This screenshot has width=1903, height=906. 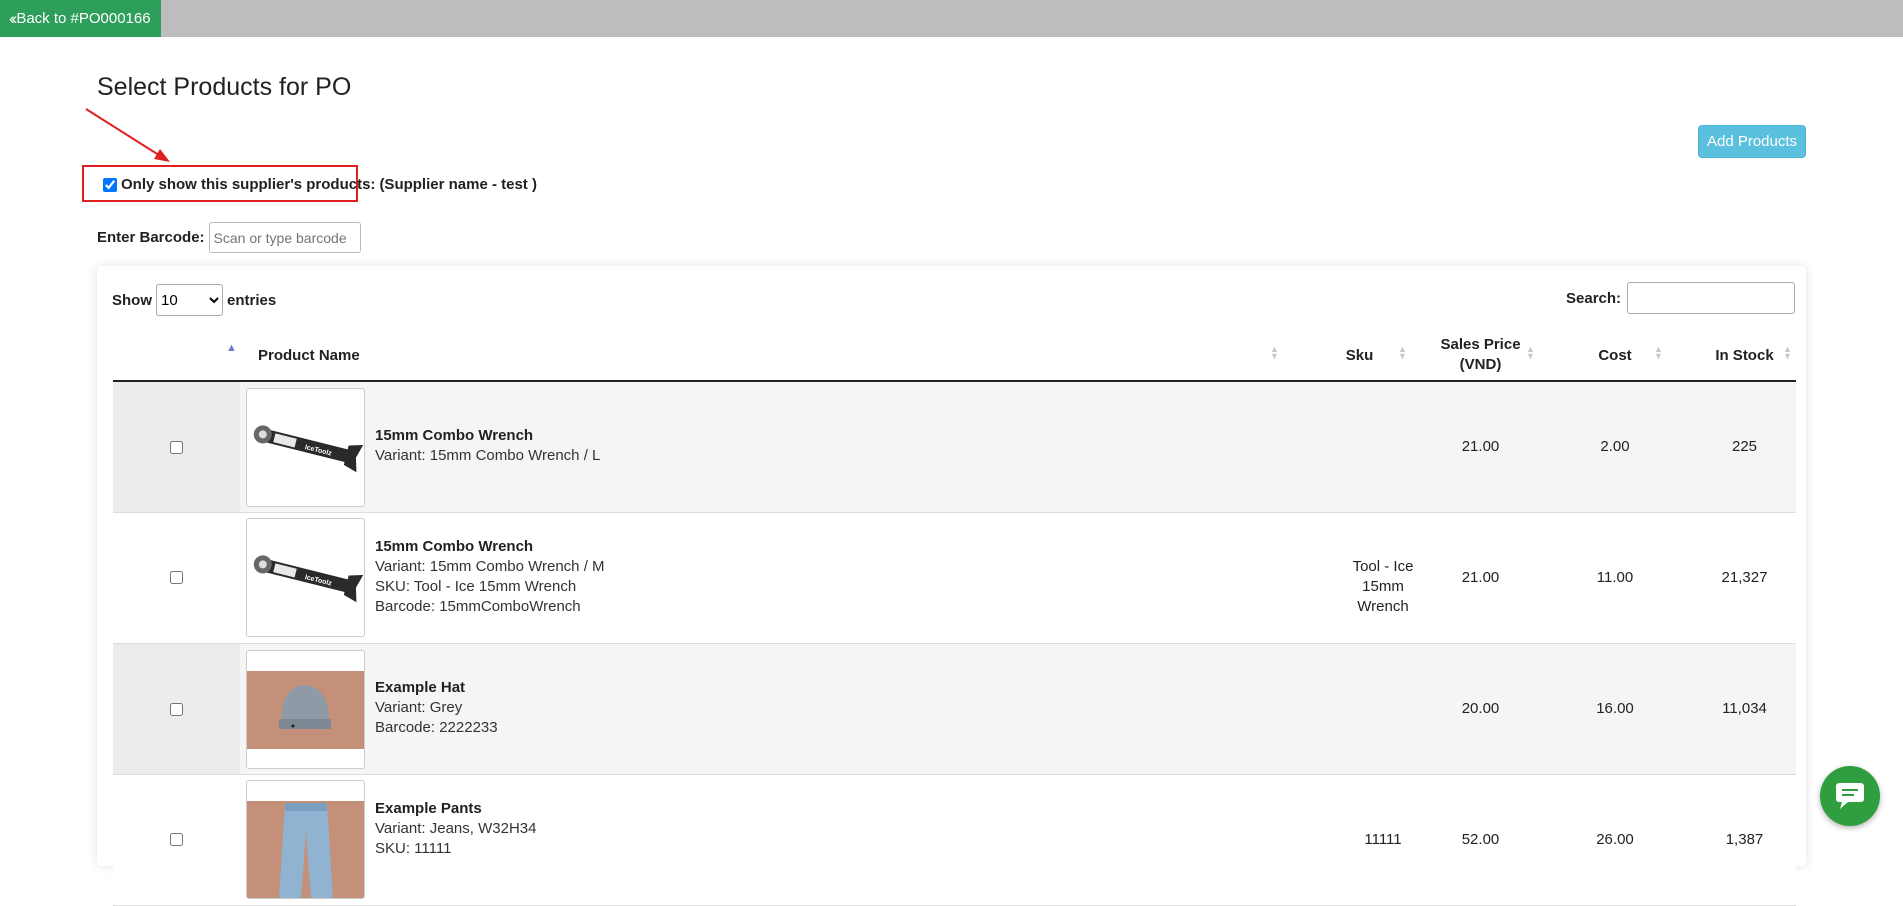 I want to click on entries-select: 10, so click(x=189, y=300).